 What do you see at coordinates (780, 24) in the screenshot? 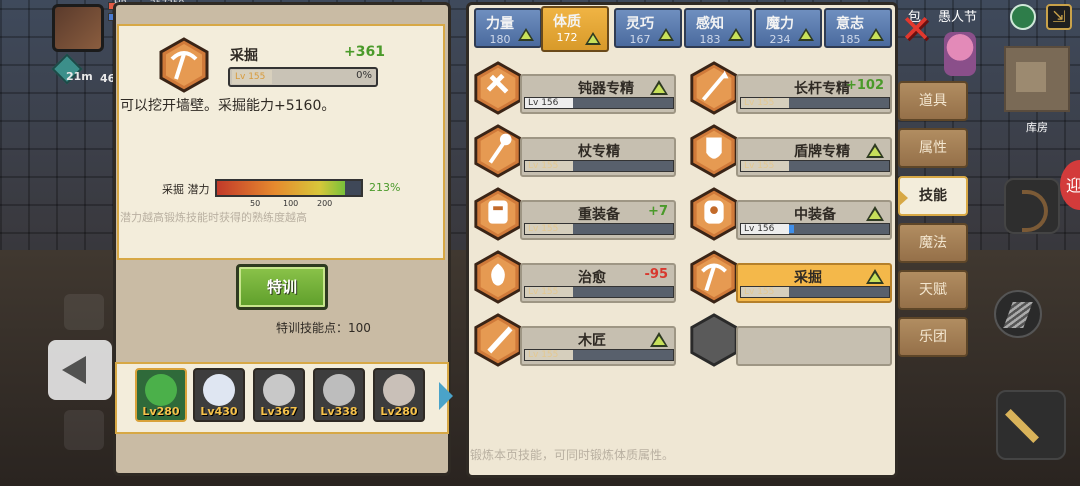
I see `stat-tab-name: 魔力` at bounding box center [780, 24].